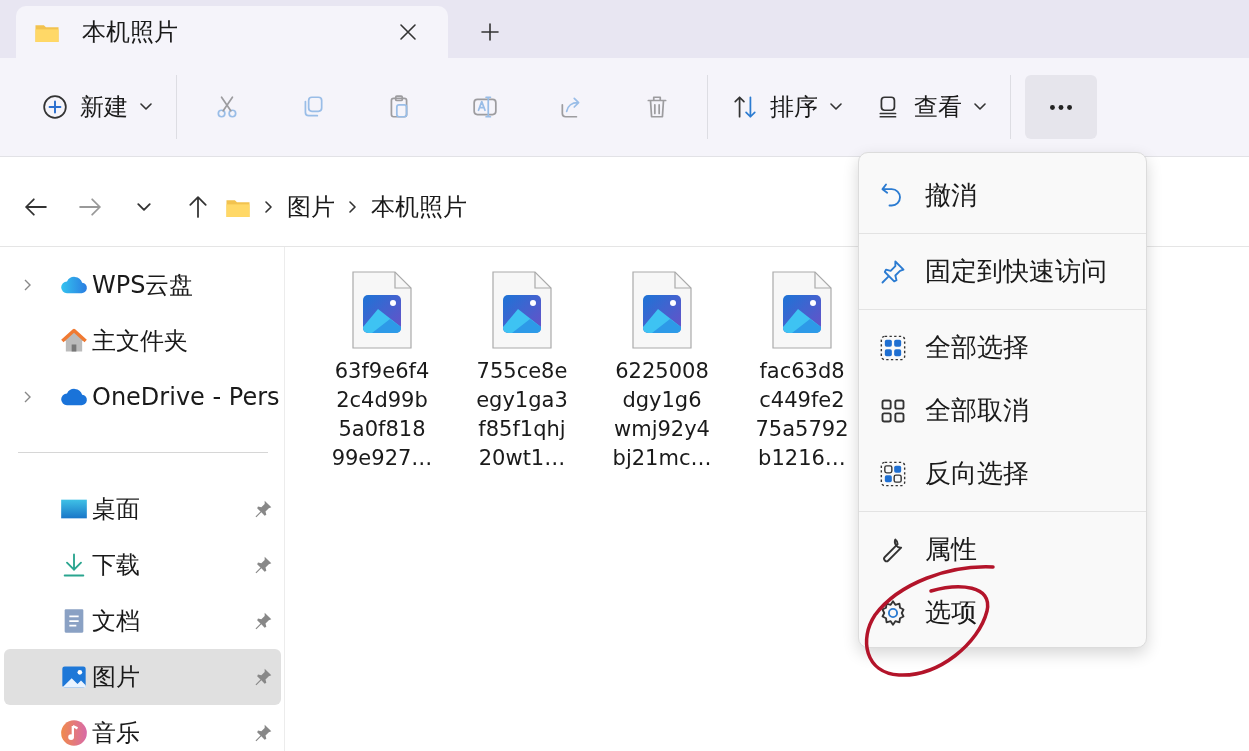 This screenshot has height=751, width=1249. What do you see at coordinates (1002, 195) in the screenshot?
I see `menu-item: 撤消` at bounding box center [1002, 195].